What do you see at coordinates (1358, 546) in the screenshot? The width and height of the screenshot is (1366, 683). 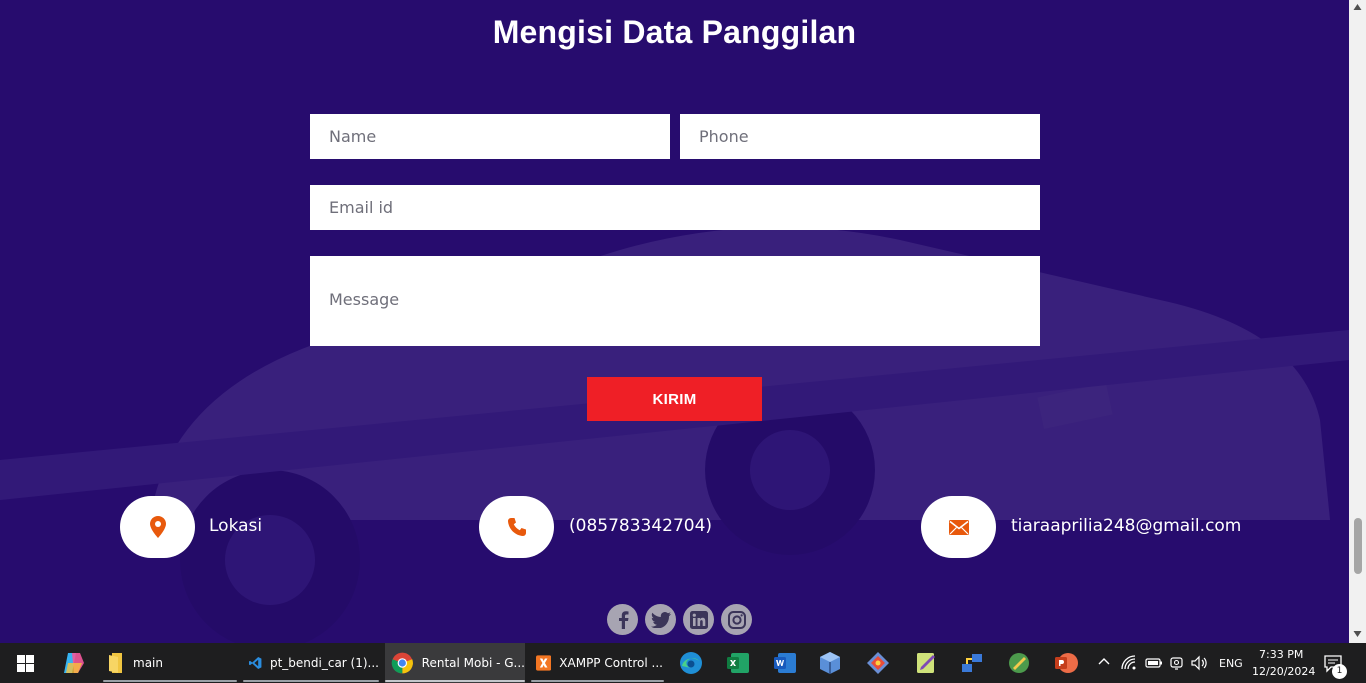 I see `scroll-thumb` at bounding box center [1358, 546].